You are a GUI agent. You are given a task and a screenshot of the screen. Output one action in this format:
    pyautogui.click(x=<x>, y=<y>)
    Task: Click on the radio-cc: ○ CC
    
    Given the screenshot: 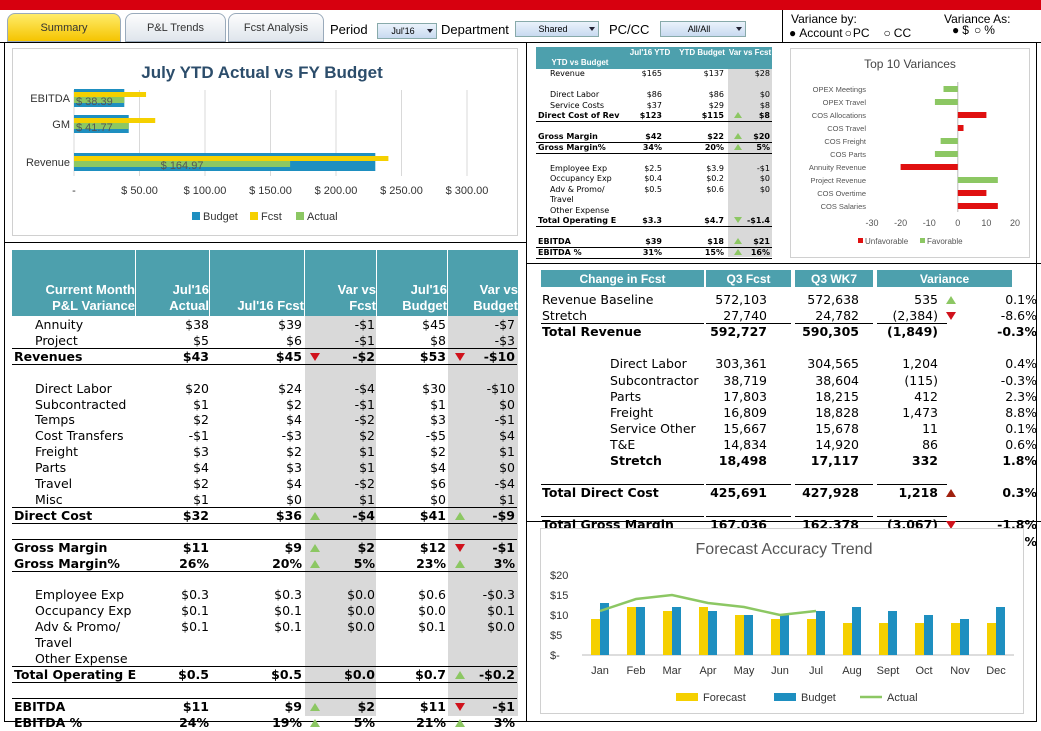 What is the action you would take?
    pyautogui.click(x=898, y=33)
    